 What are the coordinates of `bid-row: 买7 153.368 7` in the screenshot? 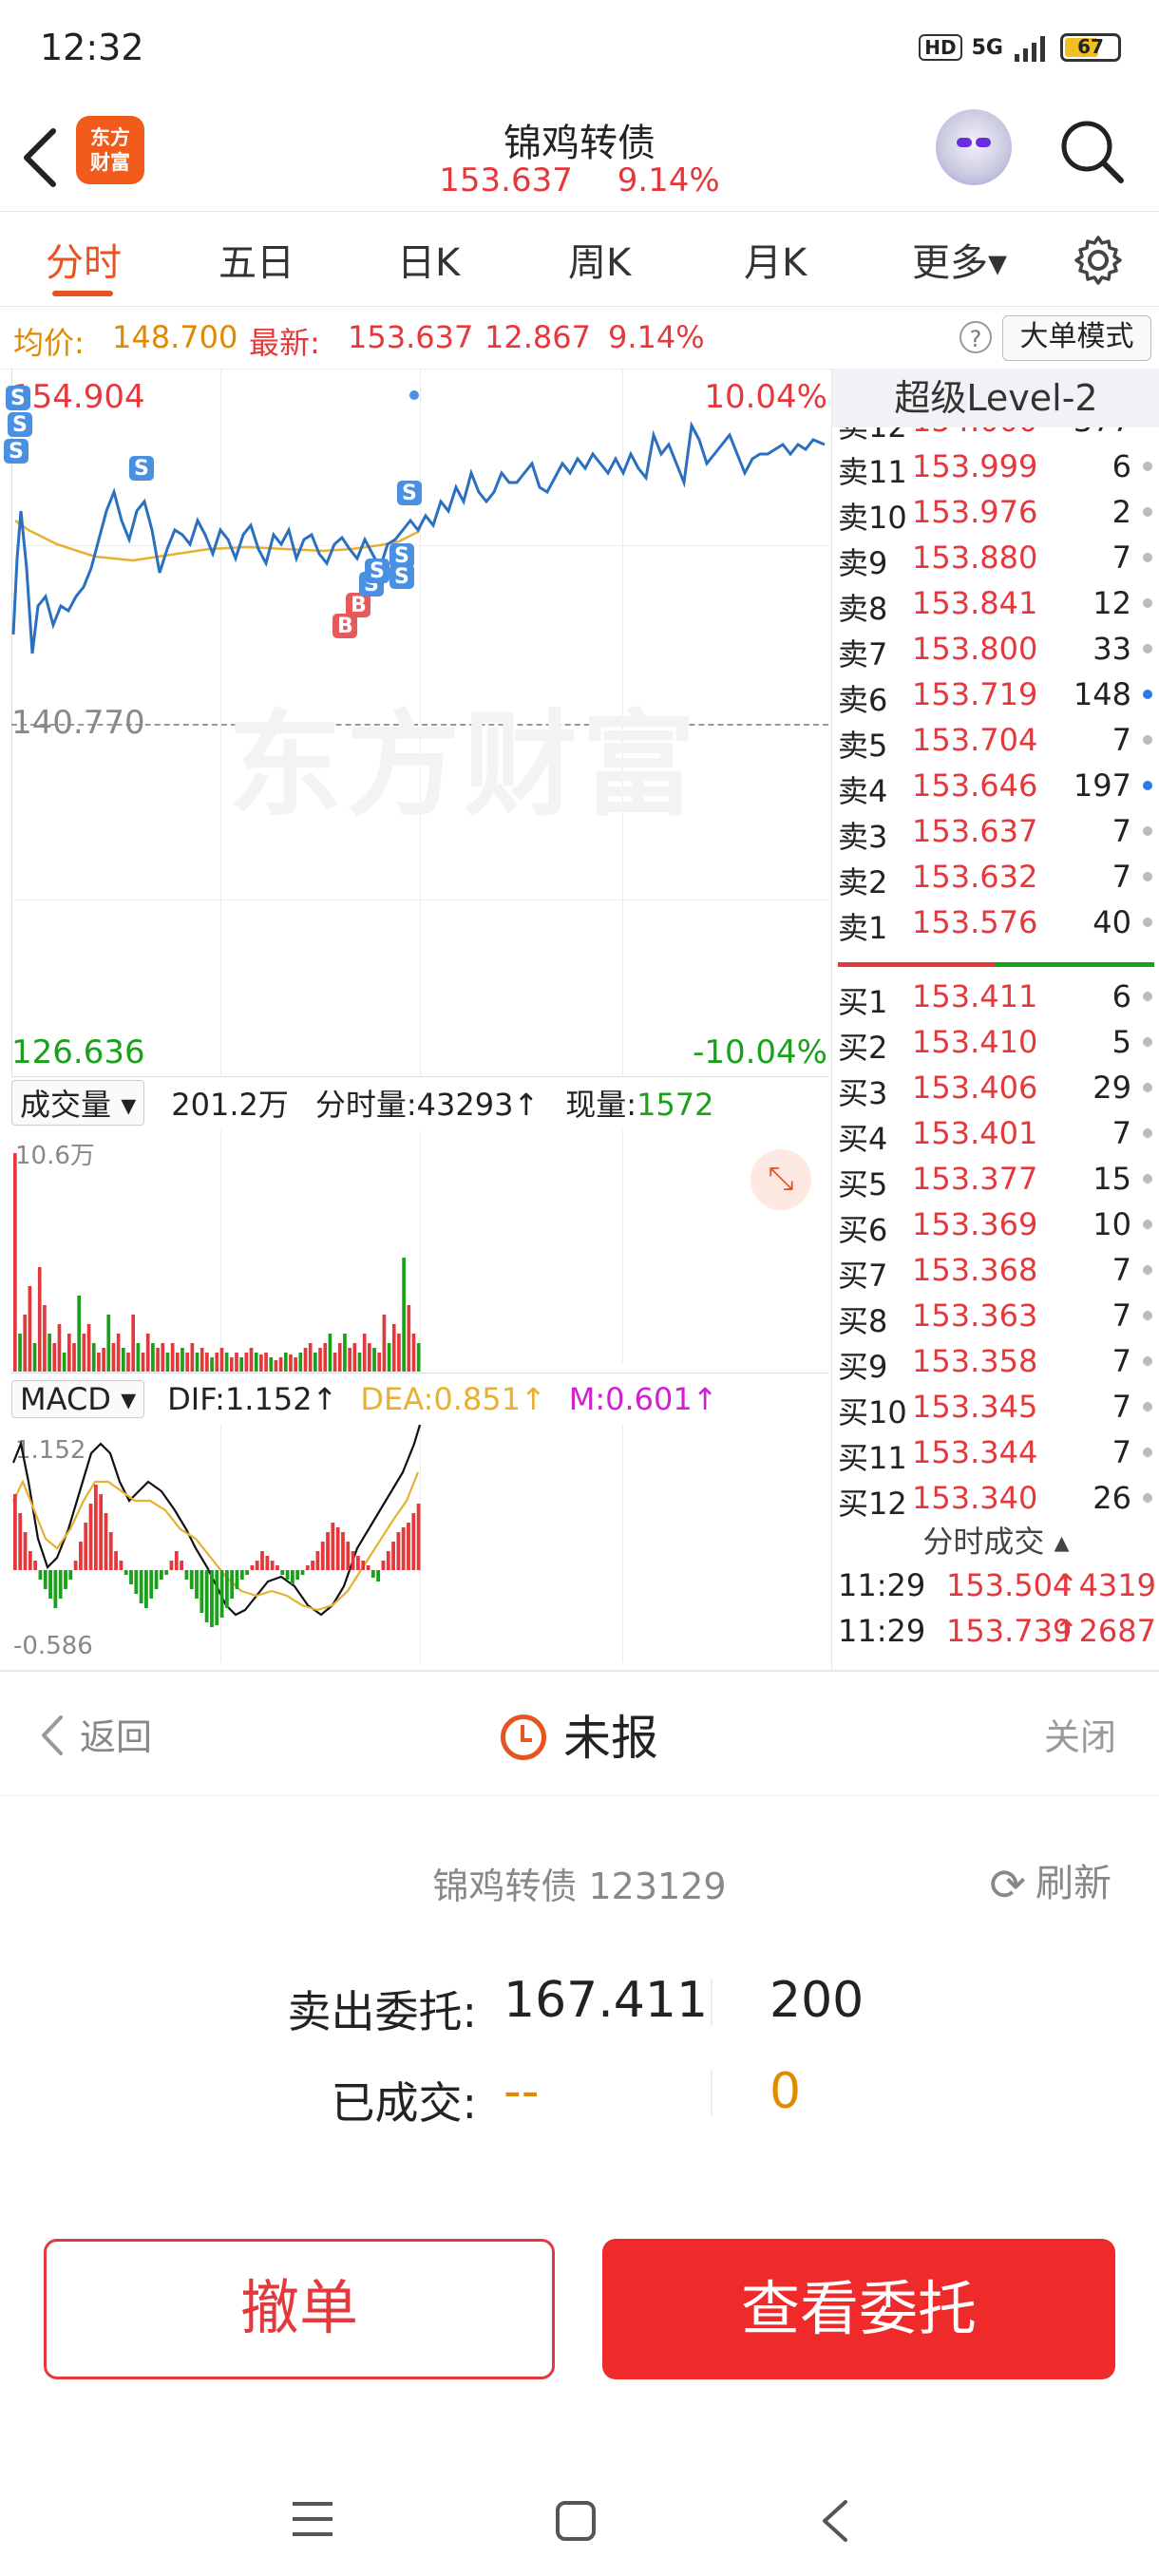 It's located at (995, 1274).